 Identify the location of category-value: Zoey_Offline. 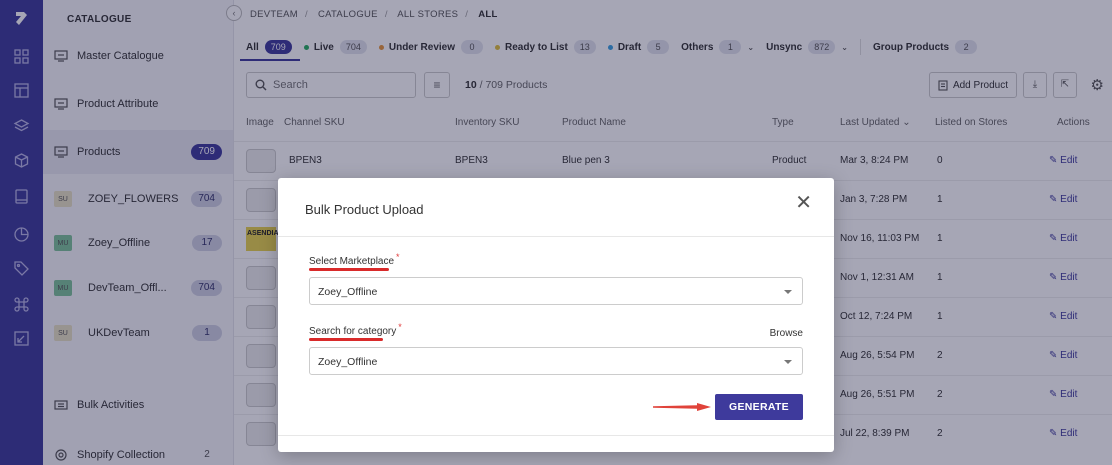
(348, 362).